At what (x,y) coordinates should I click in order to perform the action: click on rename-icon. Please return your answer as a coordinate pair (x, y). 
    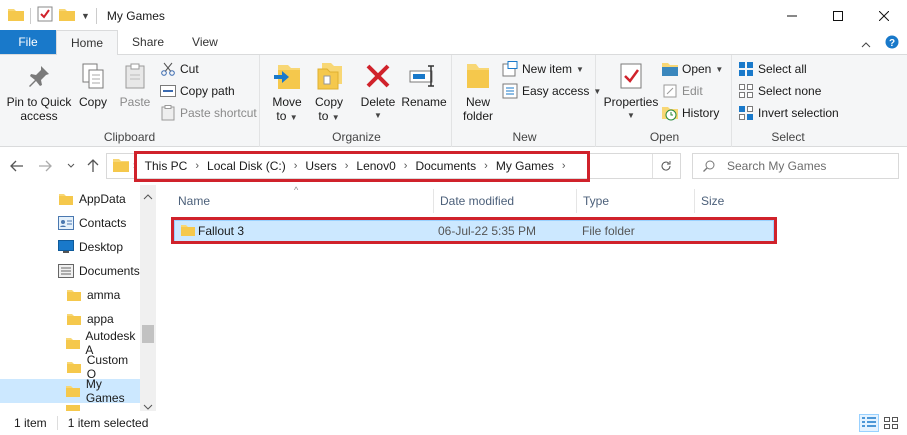
    Looking at the image, I should click on (424, 76).